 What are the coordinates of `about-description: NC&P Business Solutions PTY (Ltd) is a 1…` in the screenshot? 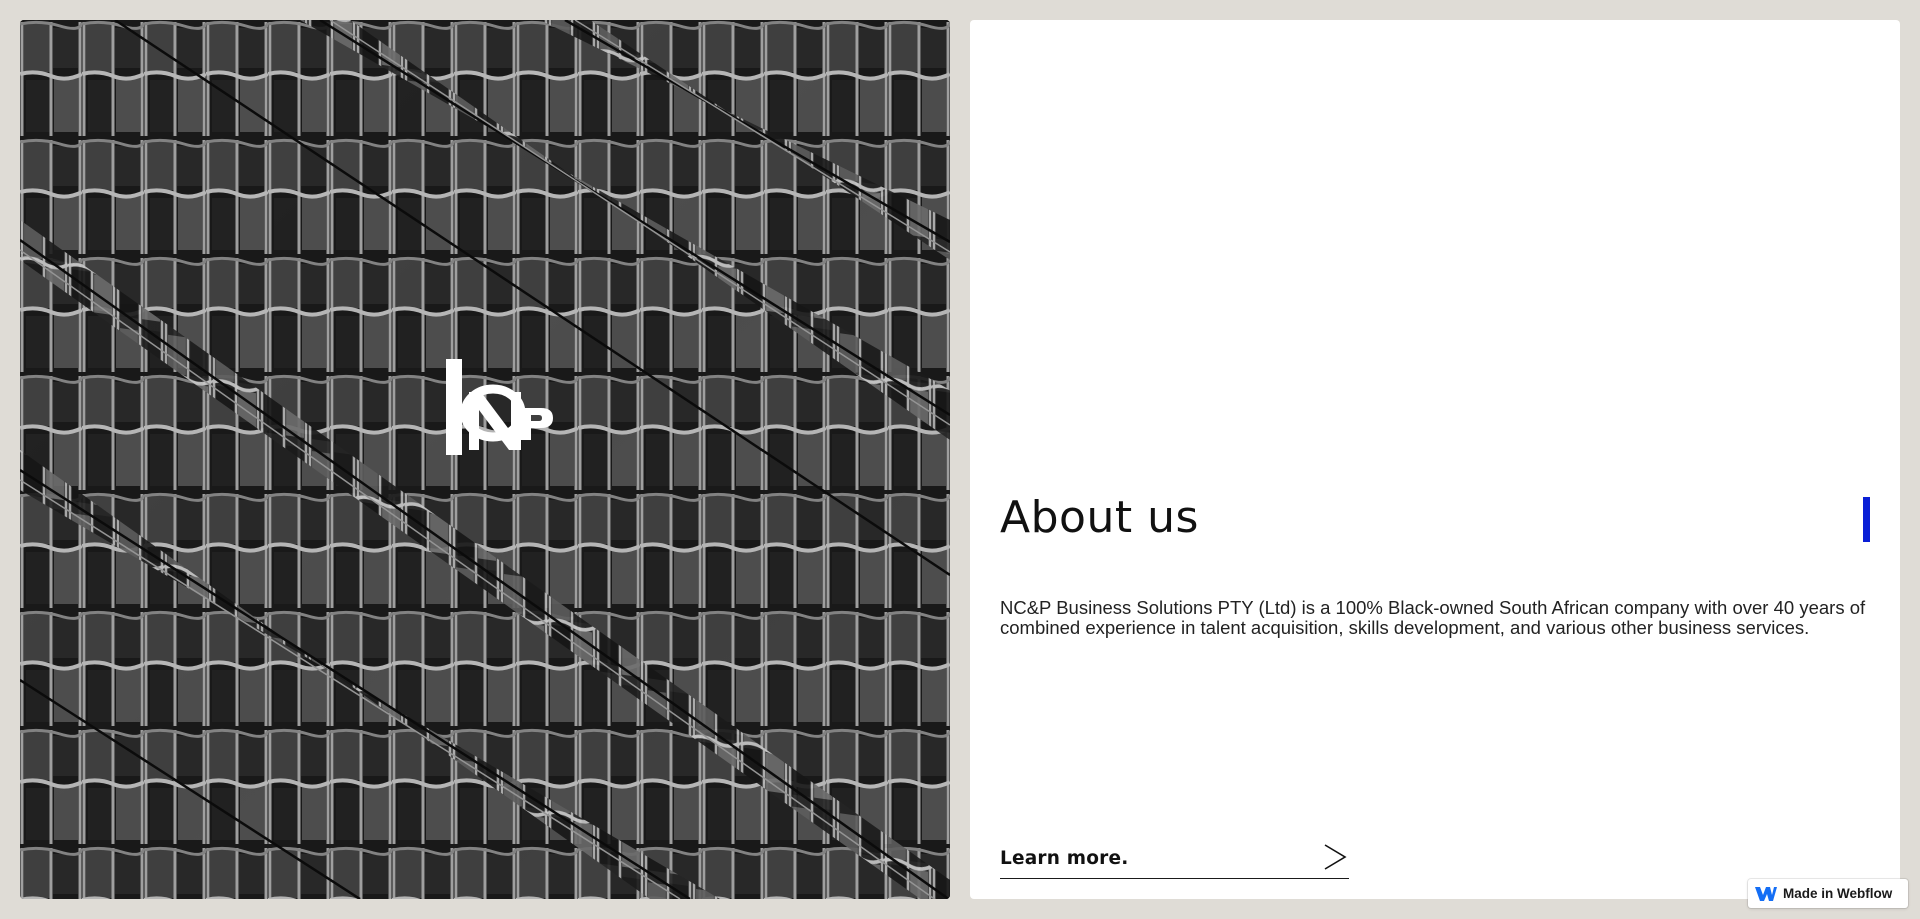 It's located at (1433, 617).